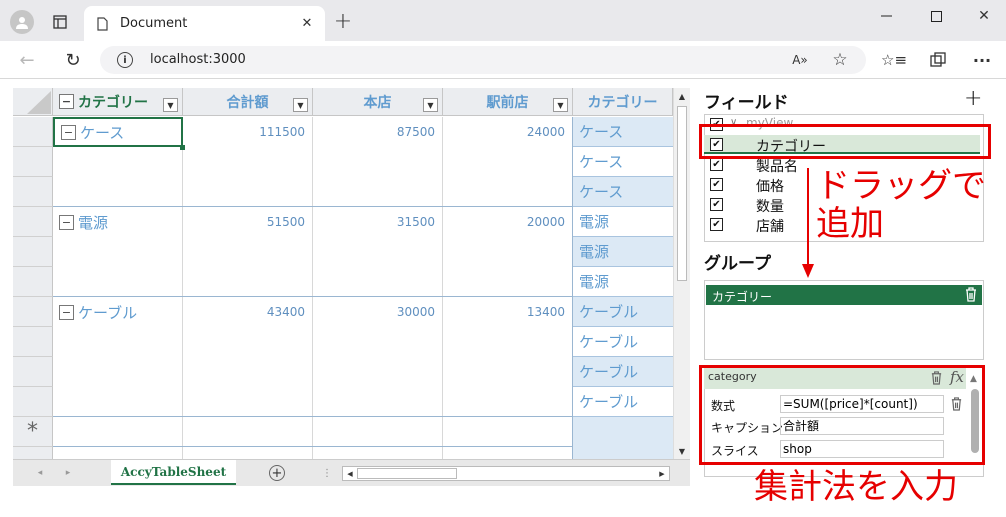 This screenshot has height=517, width=1006. What do you see at coordinates (770, 206) in the screenshot?
I see `field-item-label: 数量` at bounding box center [770, 206].